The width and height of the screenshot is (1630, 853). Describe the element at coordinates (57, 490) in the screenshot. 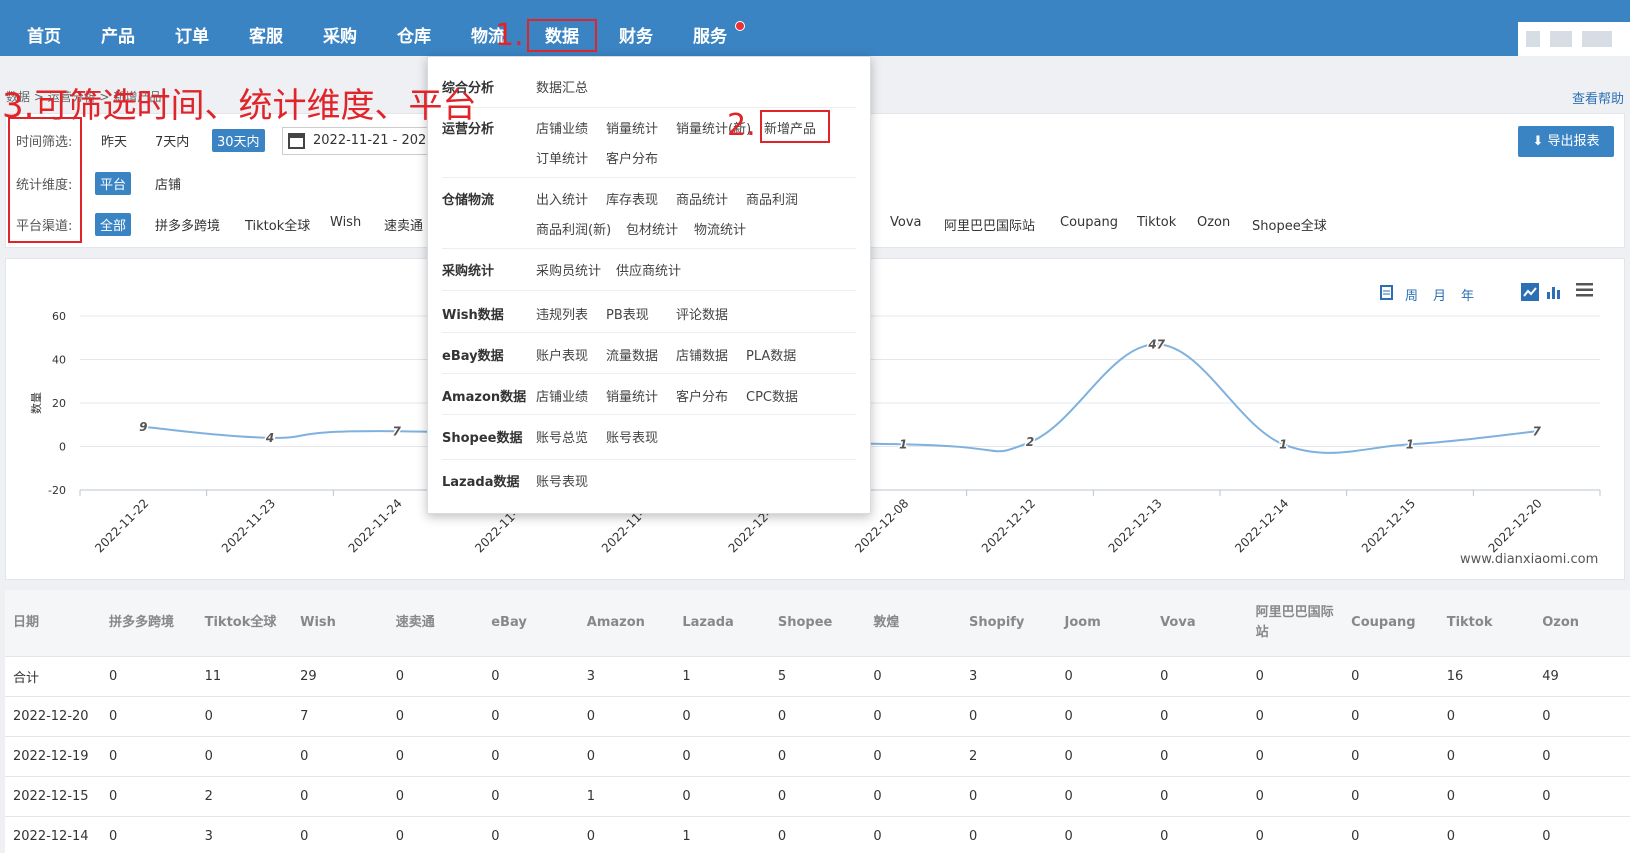

I see `y-tick-label: -20` at that location.